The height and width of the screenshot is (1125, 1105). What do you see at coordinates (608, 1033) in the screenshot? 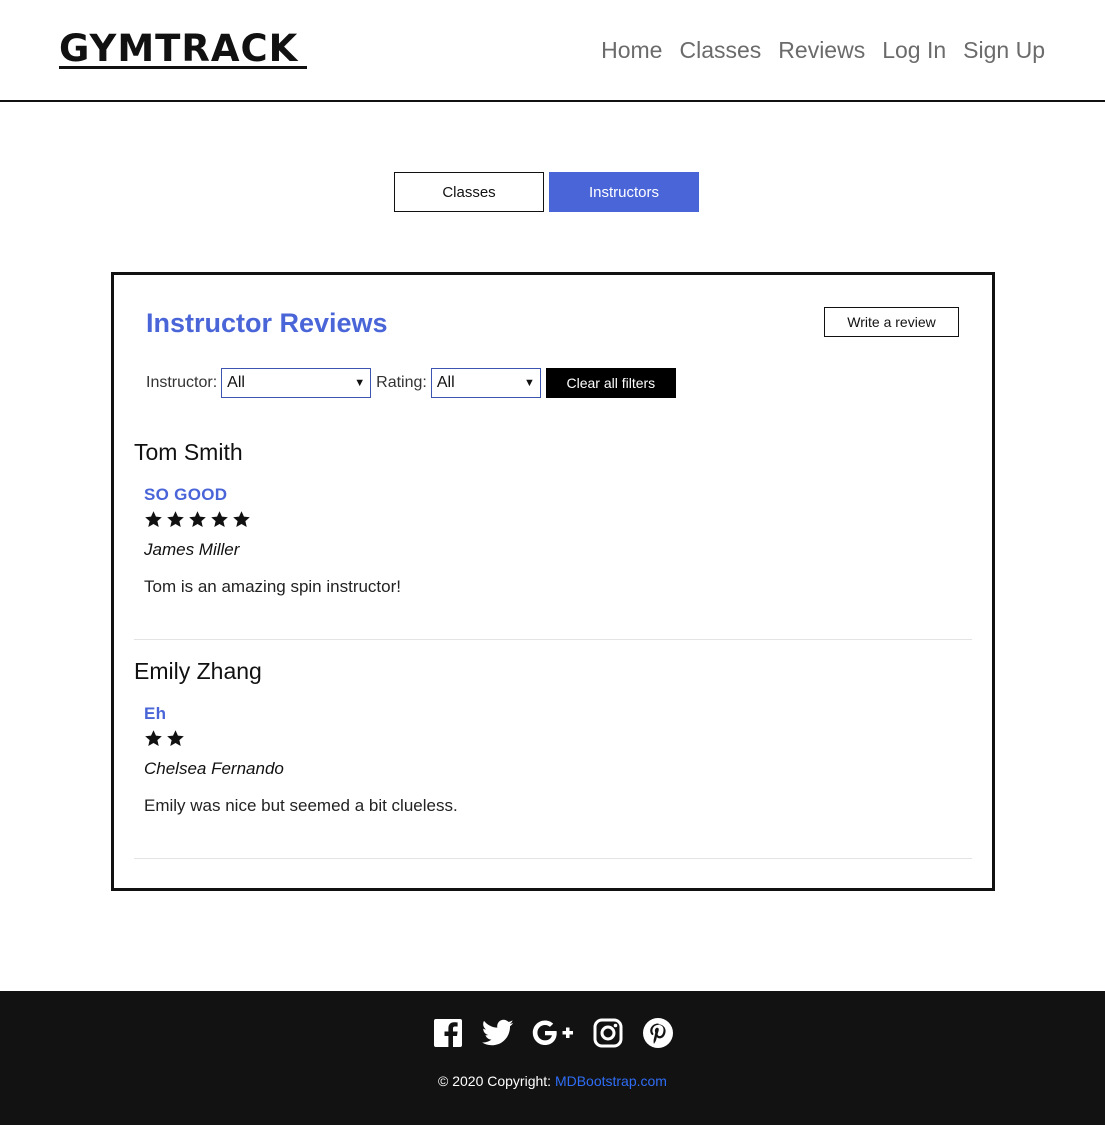
I see `instagram-icon` at bounding box center [608, 1033].